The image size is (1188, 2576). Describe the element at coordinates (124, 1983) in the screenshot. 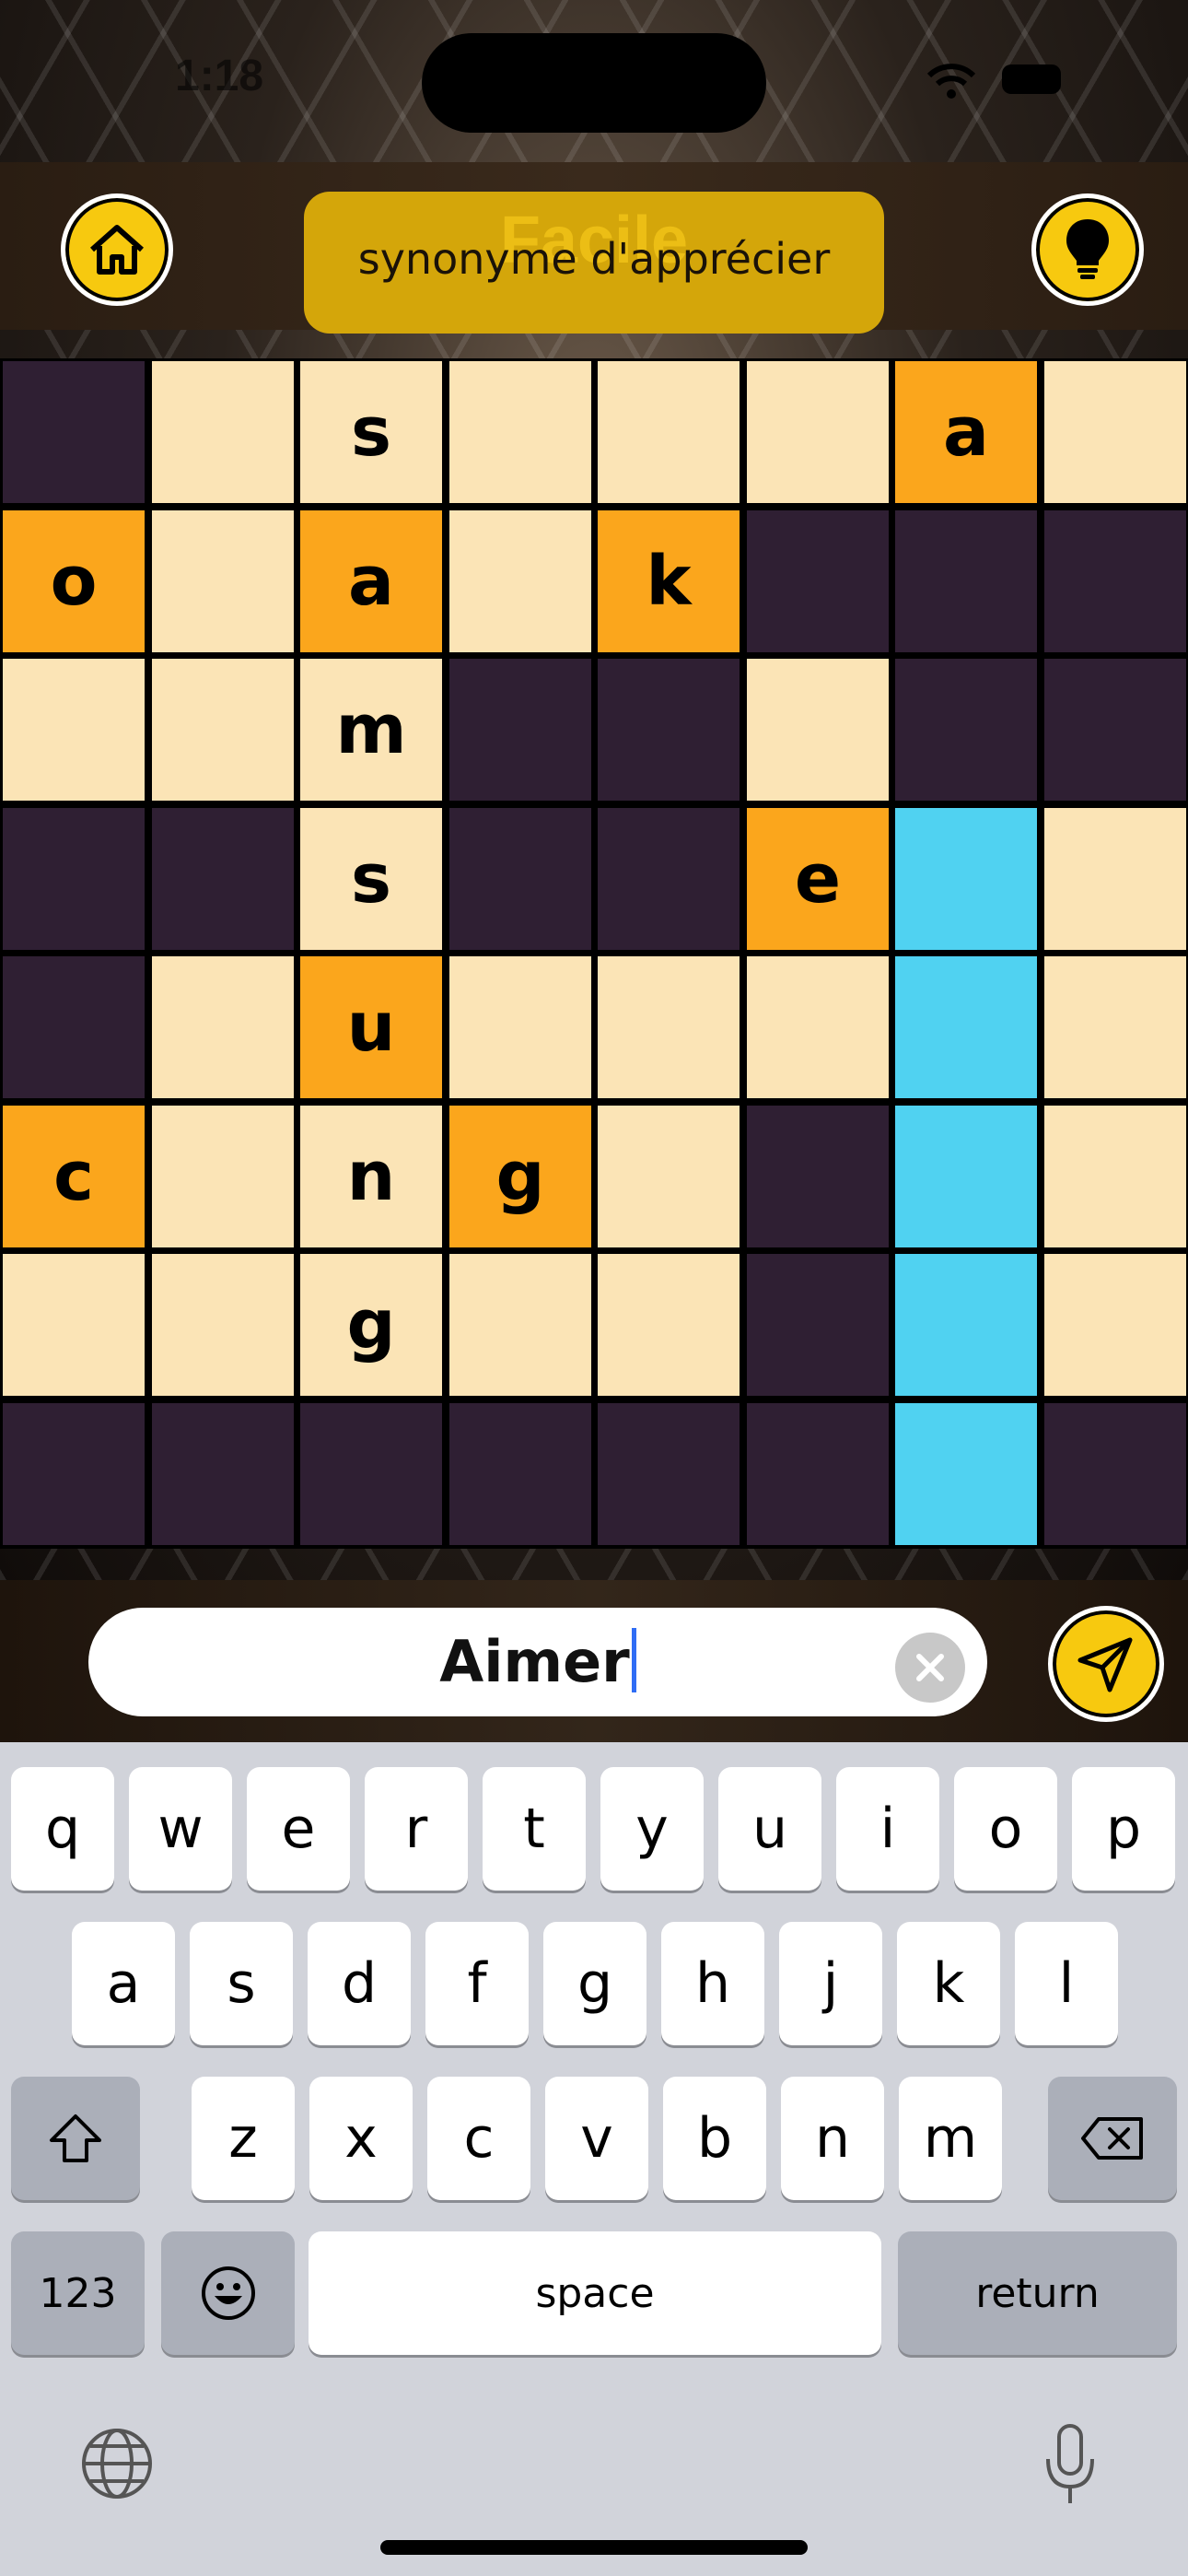

I see `key-a: a` at that location.